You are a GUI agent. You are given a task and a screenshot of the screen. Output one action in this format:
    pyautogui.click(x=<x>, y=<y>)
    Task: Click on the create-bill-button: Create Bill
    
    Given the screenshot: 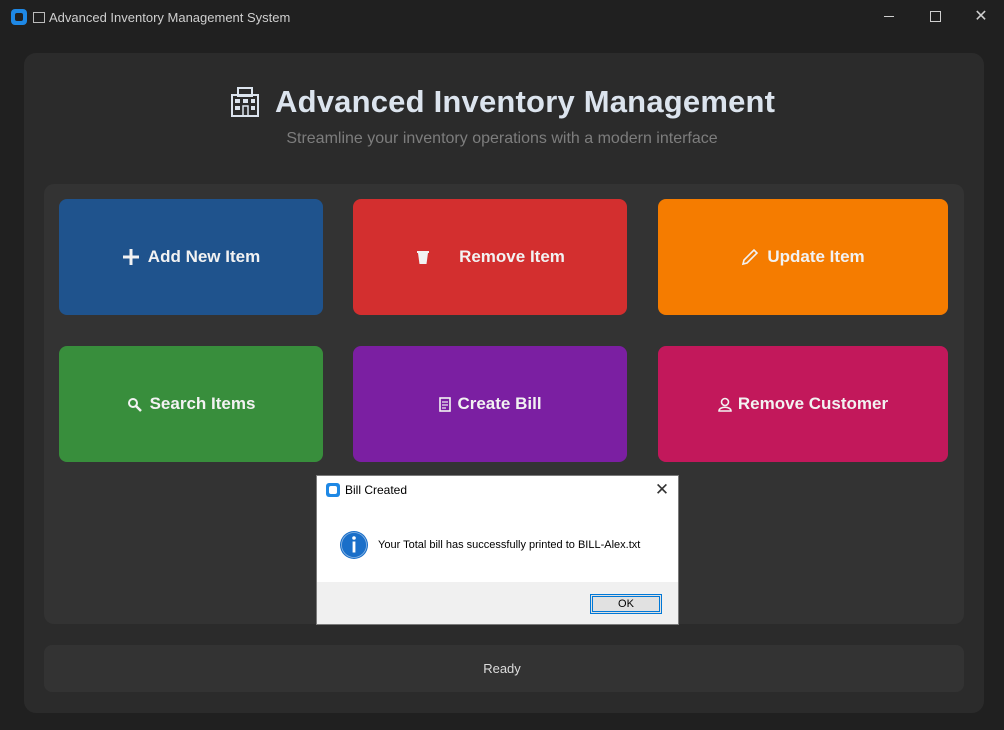 What is the action you would take?
    pyautogui.click(x=490, y=404)
    